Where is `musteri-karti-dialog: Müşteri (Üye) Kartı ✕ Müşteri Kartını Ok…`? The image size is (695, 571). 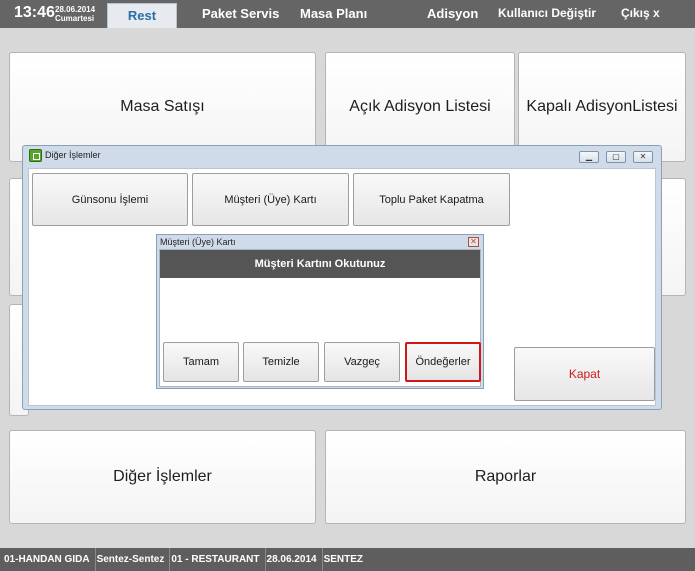 musteri-karti-dialog: Müşteri (Üye) Kartı ✕ Müşteri Kartını Ok… is located at coordinates (320, 311).